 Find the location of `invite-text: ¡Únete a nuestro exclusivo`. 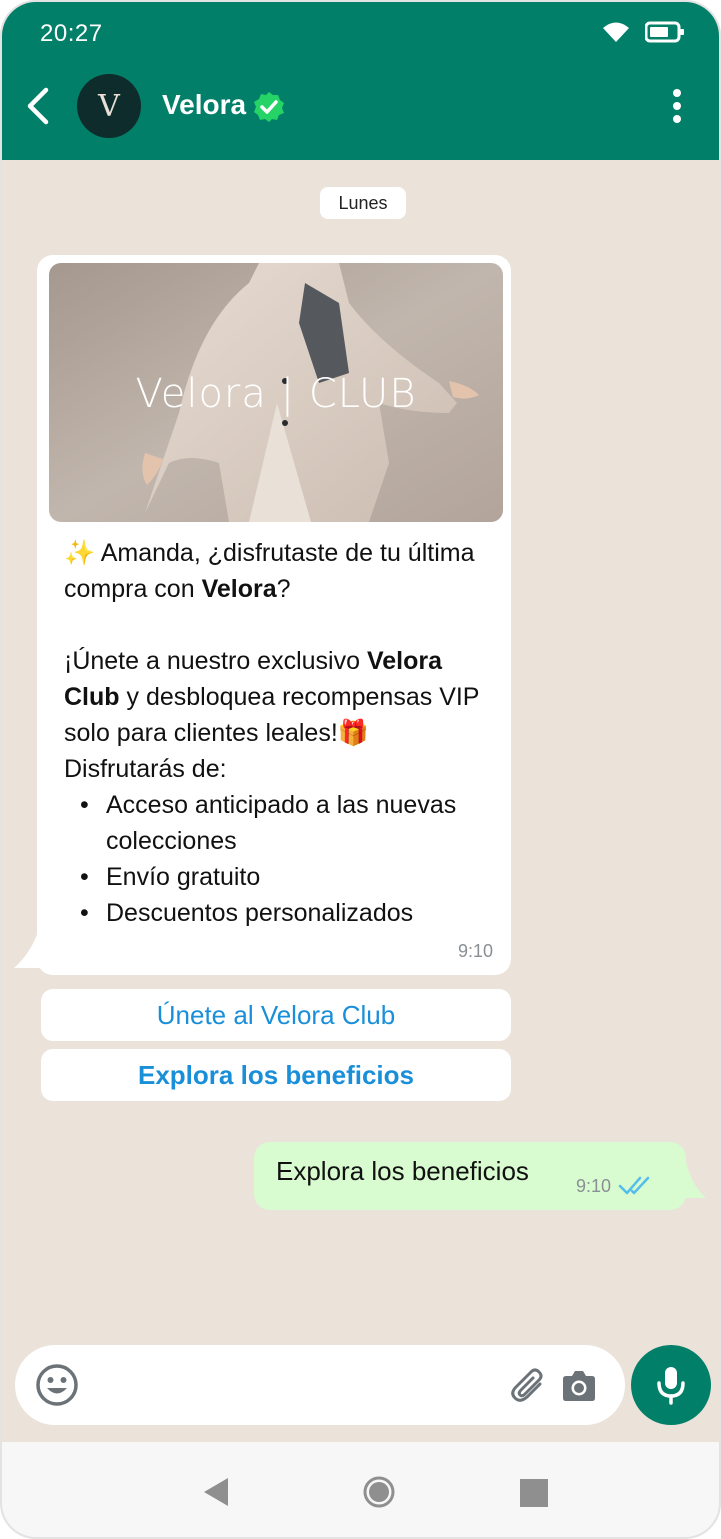

invite-text: ¡Únete a nuestro exclusivo is located at coordinates (215, 661).